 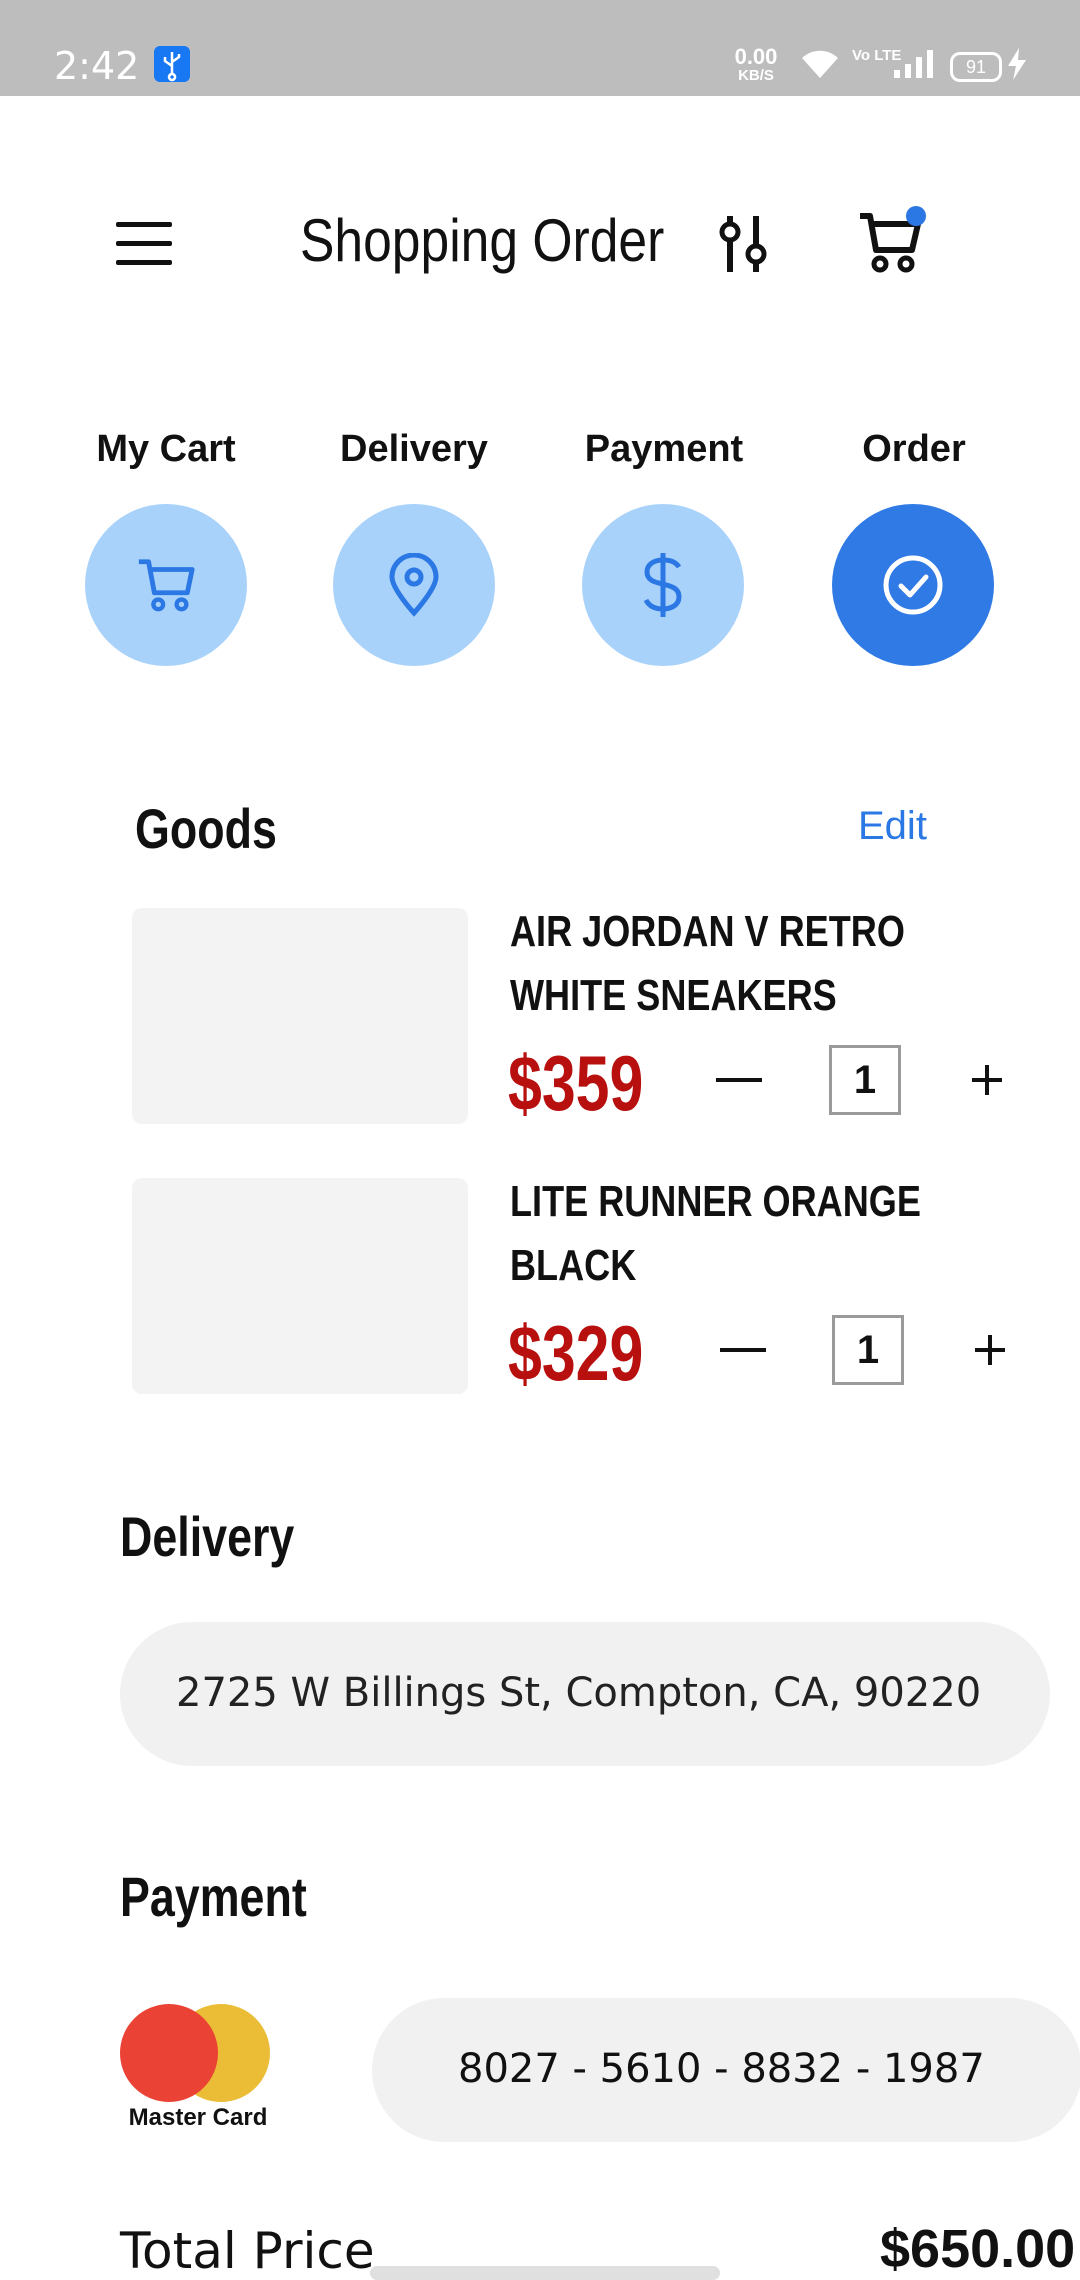 What do you see at coordinates (207, 1536) in the screenshot?
I see `delivery-title: Delivery` at bounding box center [207, 1536].